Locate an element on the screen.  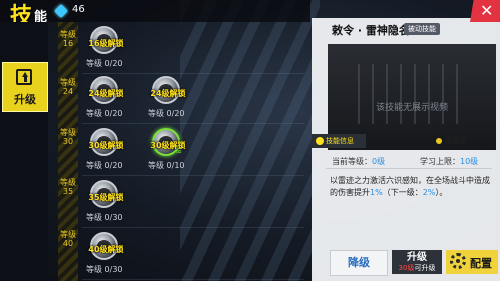
upgrade-arrow-icon is located at coordinates (24, 77).